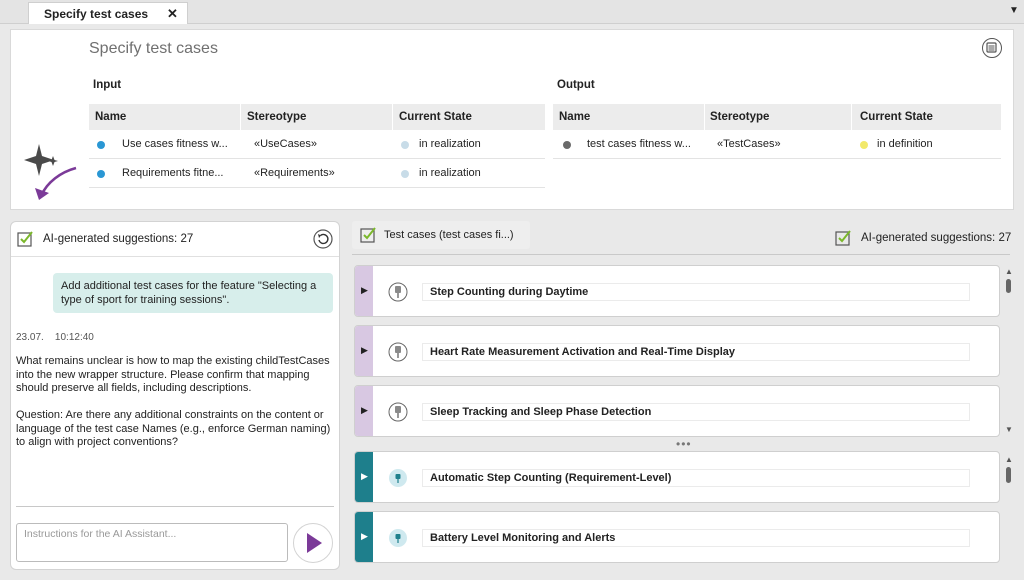  I want to click on tab-test-cases: Test cases (test cases fi...), so click(441, 235).